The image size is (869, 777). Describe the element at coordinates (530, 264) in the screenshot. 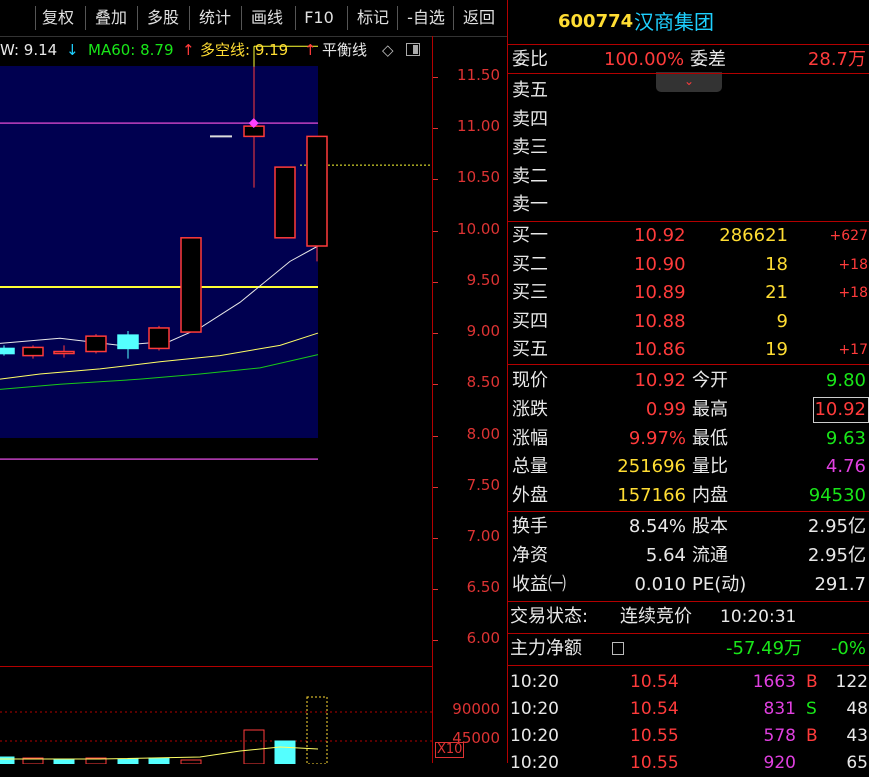

I see `buy-label: 买二` at that location.